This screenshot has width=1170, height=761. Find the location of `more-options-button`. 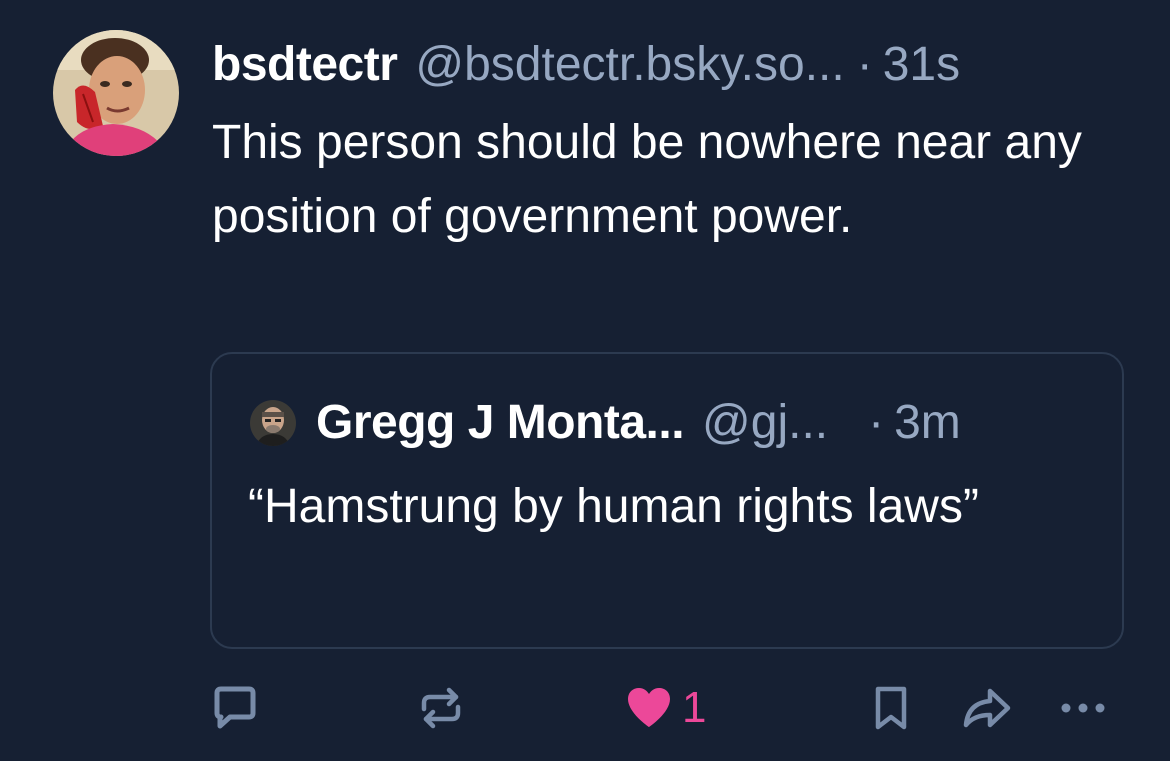

more-options-button is located at coordinates (1083, 708).